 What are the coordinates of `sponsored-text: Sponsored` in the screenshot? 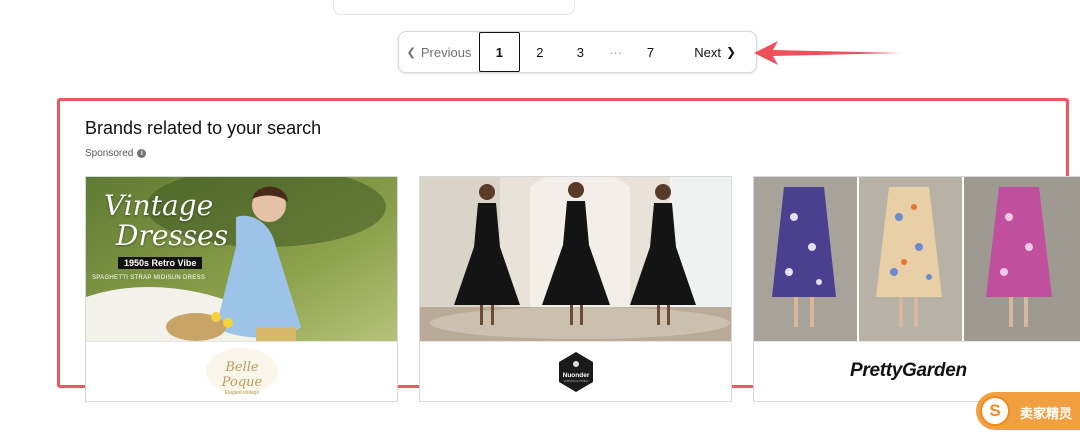 It's located at (109, 153).